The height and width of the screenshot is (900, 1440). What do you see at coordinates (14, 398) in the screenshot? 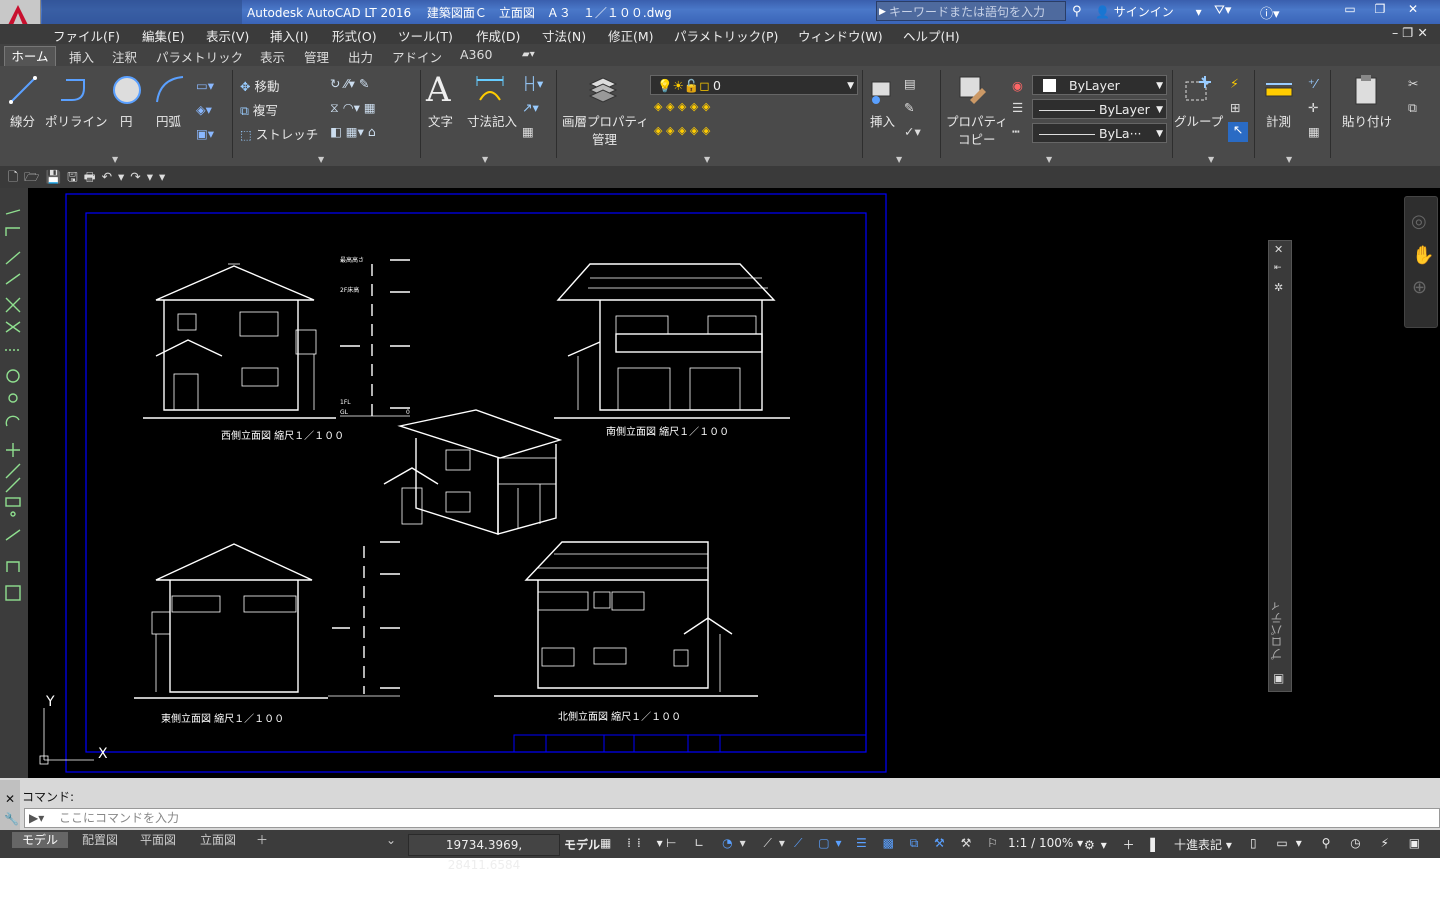
I see `tool-palette-icons` at bounding box center [14, 398].